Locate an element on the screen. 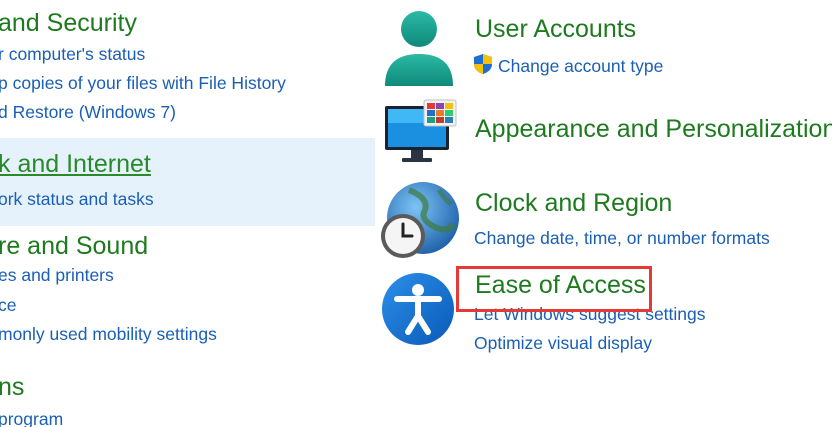 The width and height of the screenshot is (832, 427). category-network-internet: k and Internet ork status and tasks is located at coordinates (187, 182).